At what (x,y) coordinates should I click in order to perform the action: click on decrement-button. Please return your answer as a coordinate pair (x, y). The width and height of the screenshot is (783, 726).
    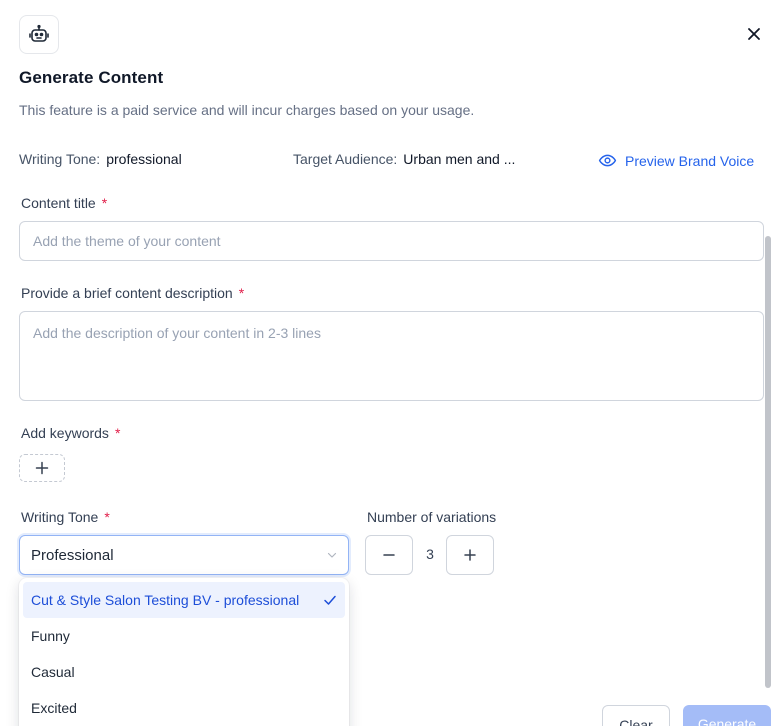
    Looking at the image, I should click on (389, 555).